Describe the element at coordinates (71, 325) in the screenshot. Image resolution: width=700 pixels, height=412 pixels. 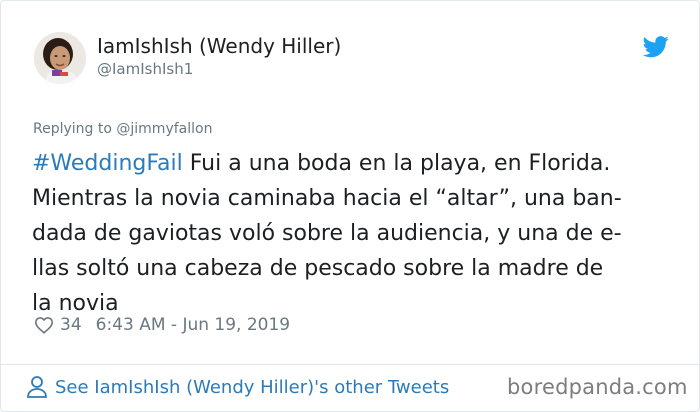
I see `like-count: 34` at that location.